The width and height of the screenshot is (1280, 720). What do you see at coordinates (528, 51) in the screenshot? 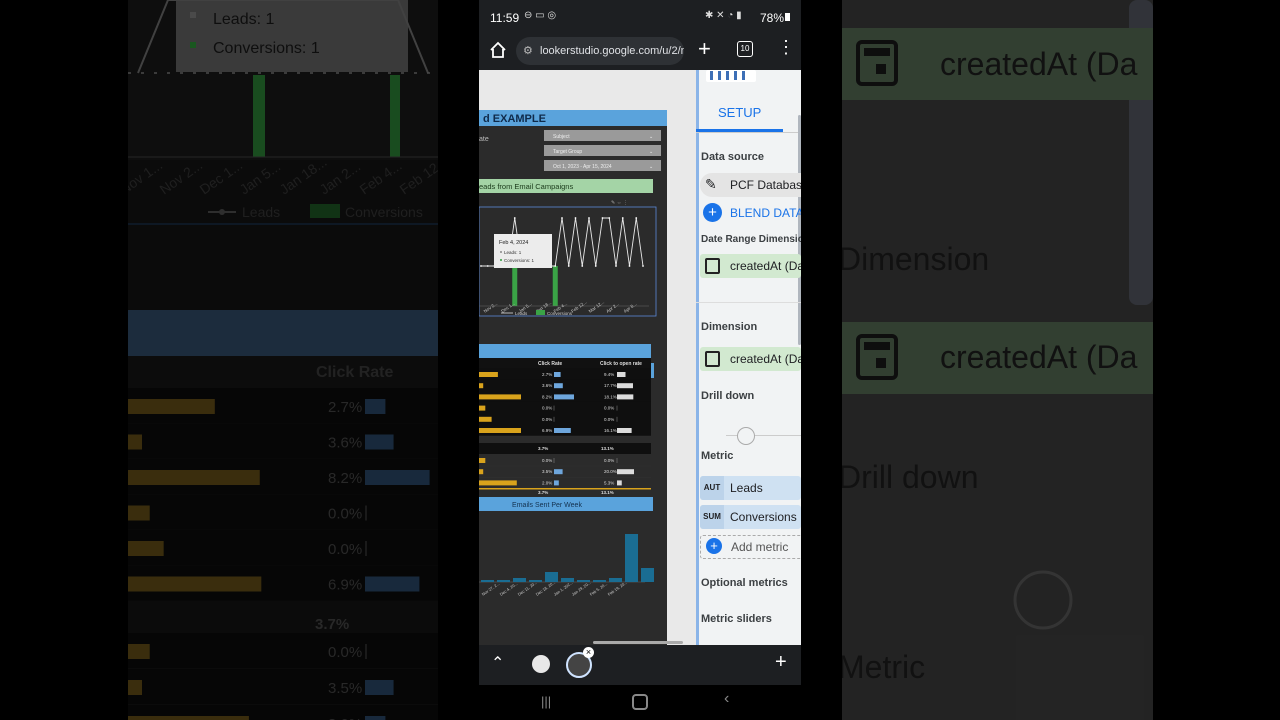
I see `site-settings-icon: ⚙` at bounding box center [528, 51].